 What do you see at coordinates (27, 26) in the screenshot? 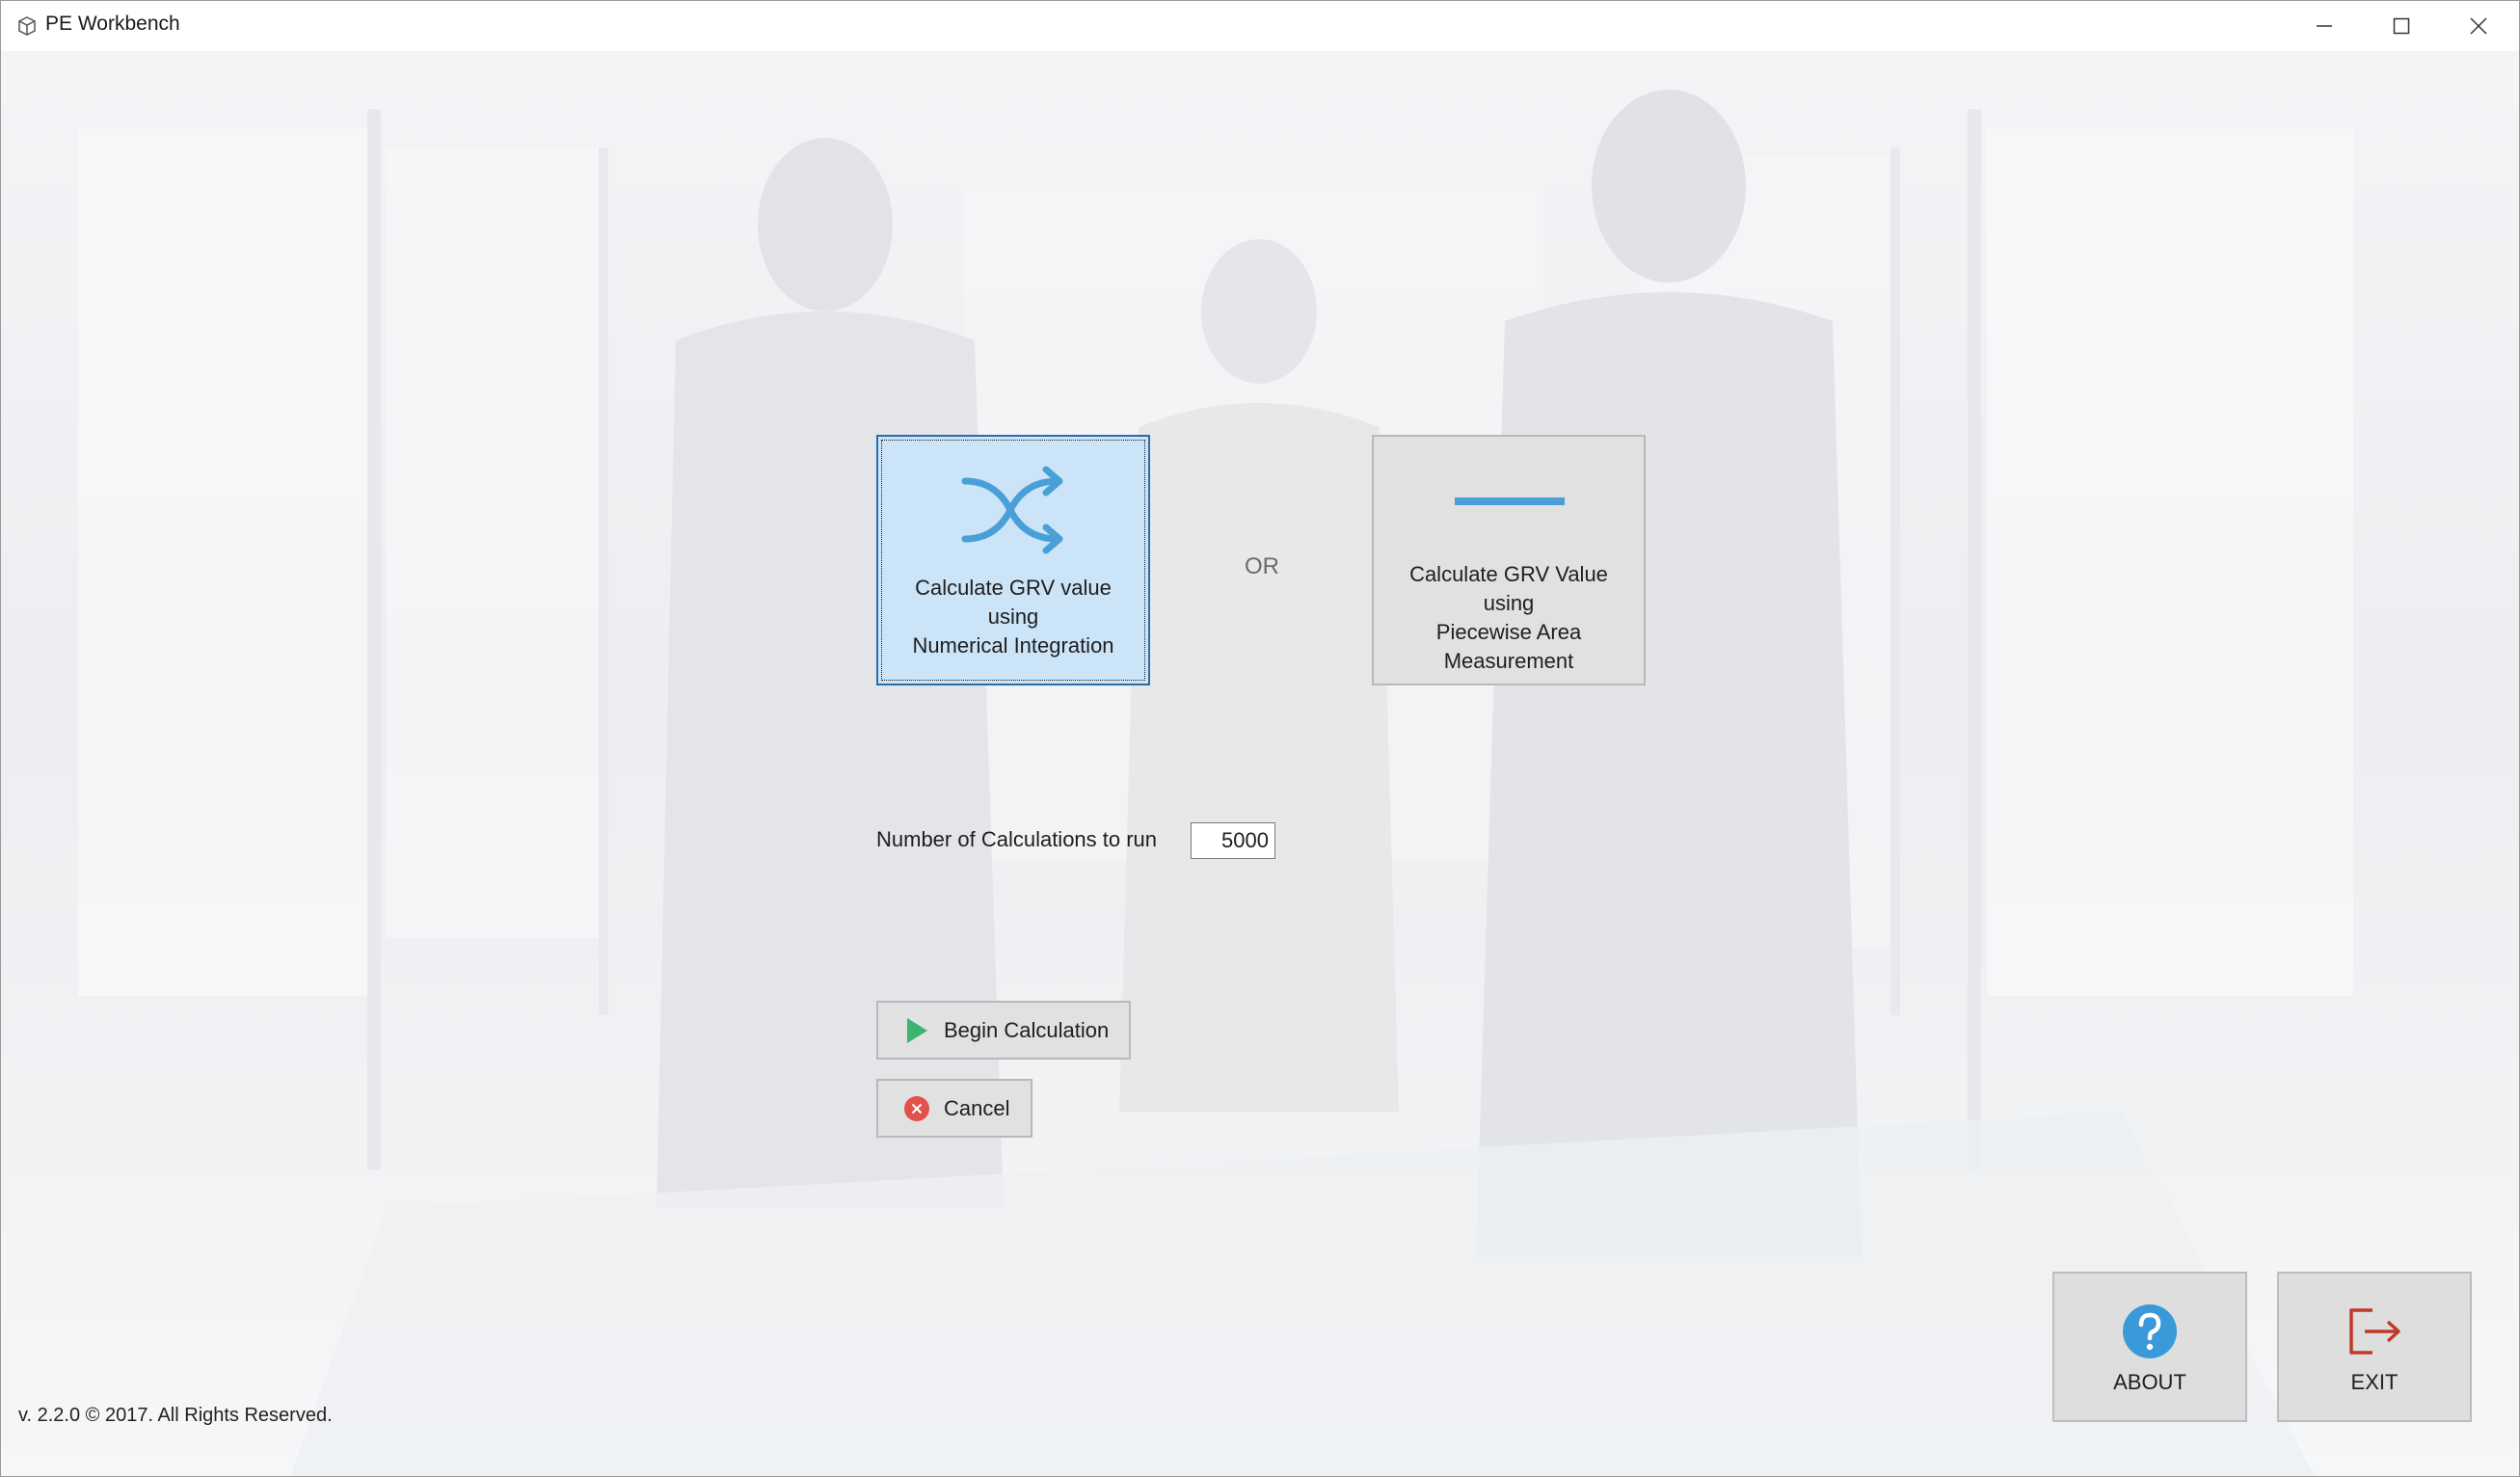
I see `app-cube-icon` at bounding box center [27, 26].